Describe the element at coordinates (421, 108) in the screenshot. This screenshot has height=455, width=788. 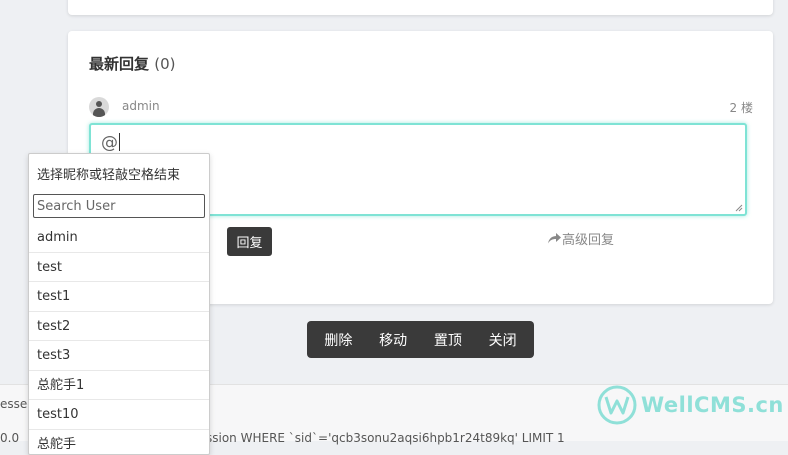
I see `post-meta: admin 2 楼` at that location.